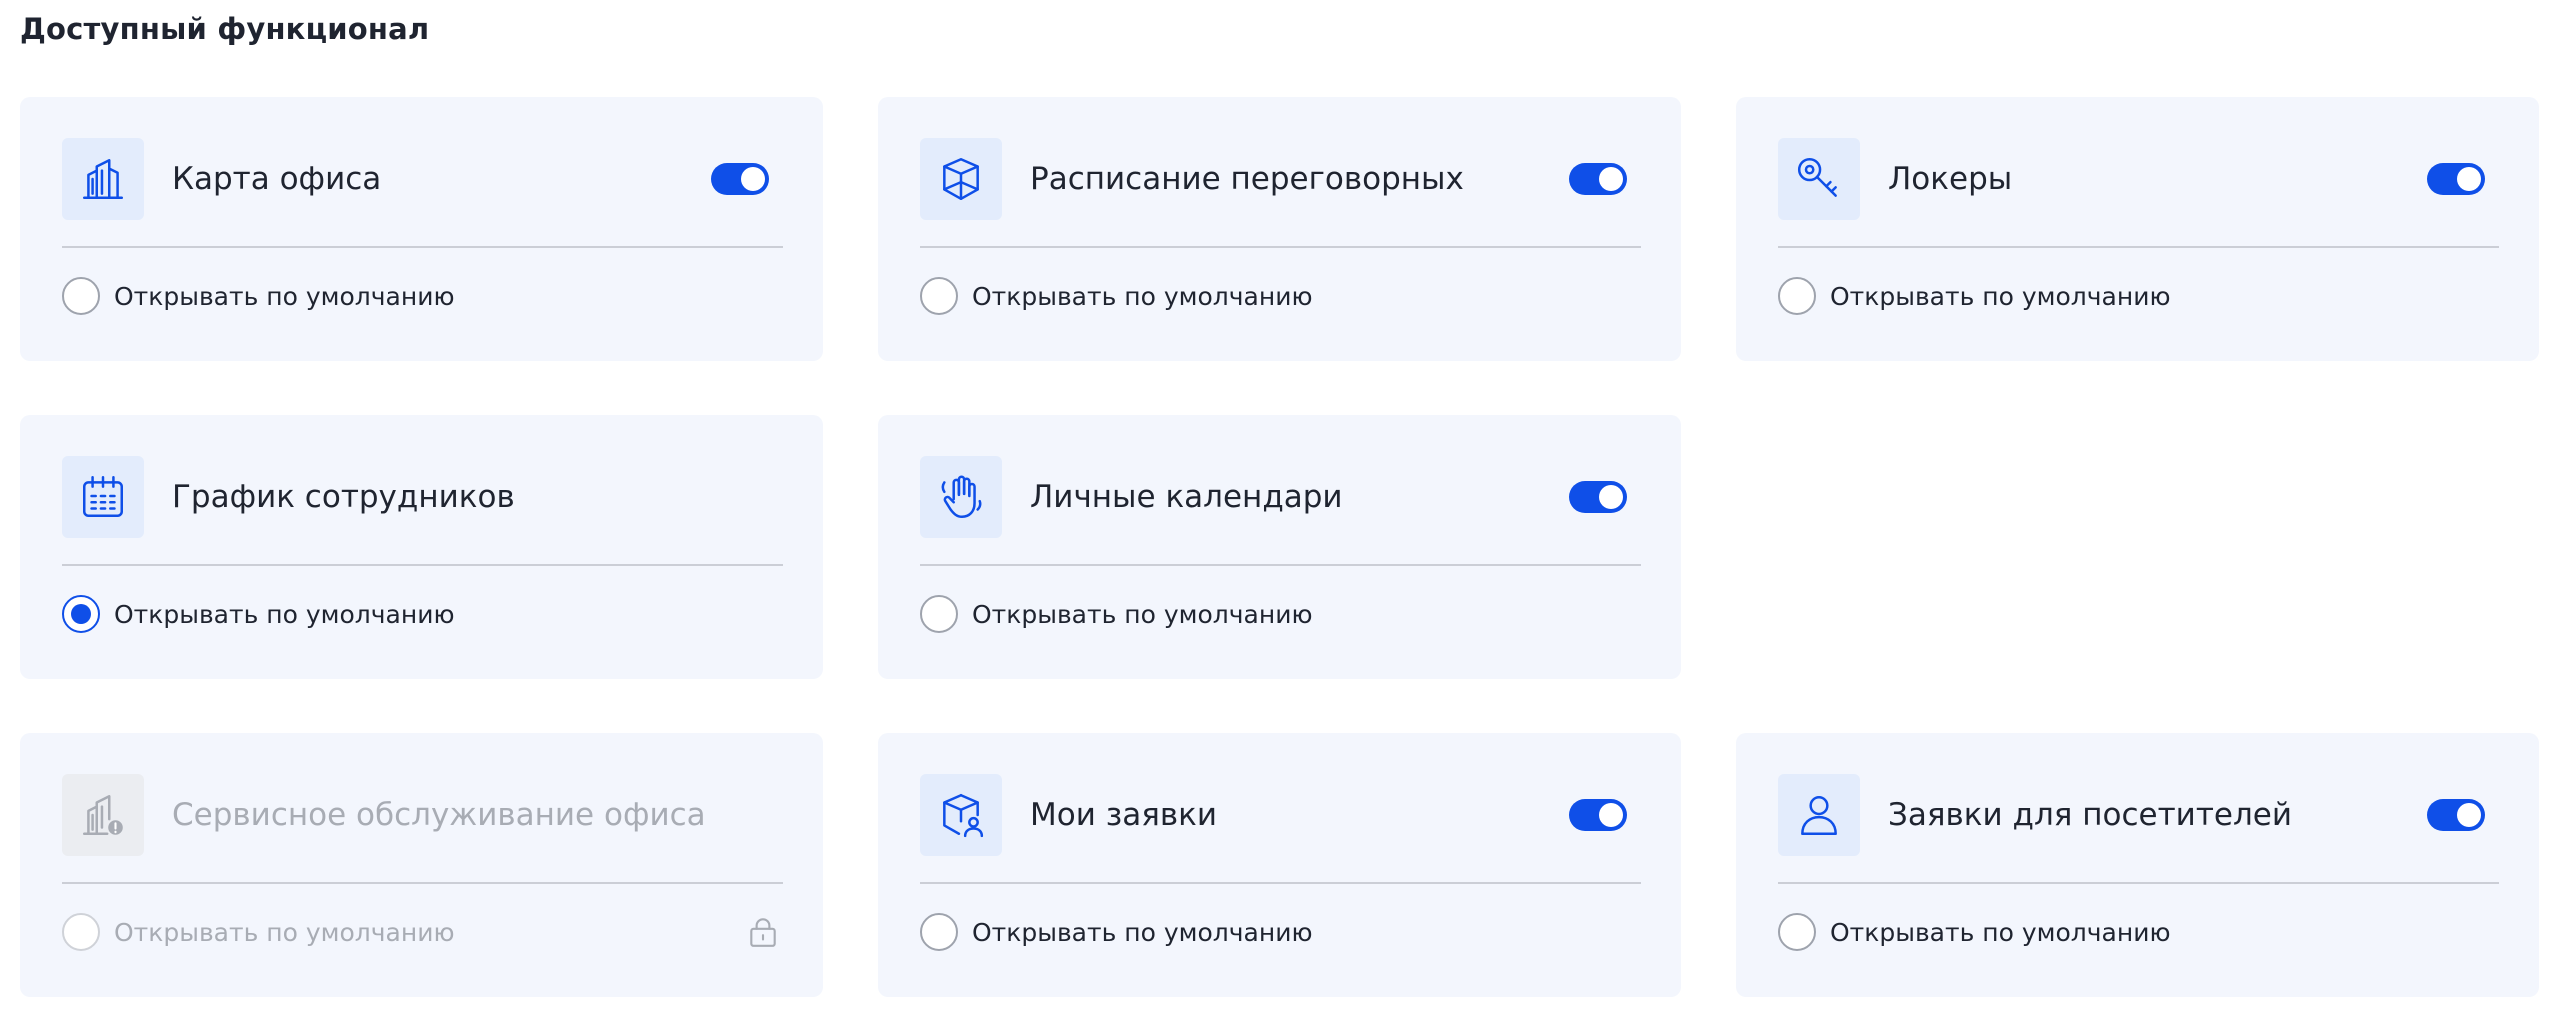 The image size is (2560, 1031). What do you see at coordinates (2090, 815) in the screenshot?
I see `card-title: Заявки для посетителей` at bounding box center [2090, 815].